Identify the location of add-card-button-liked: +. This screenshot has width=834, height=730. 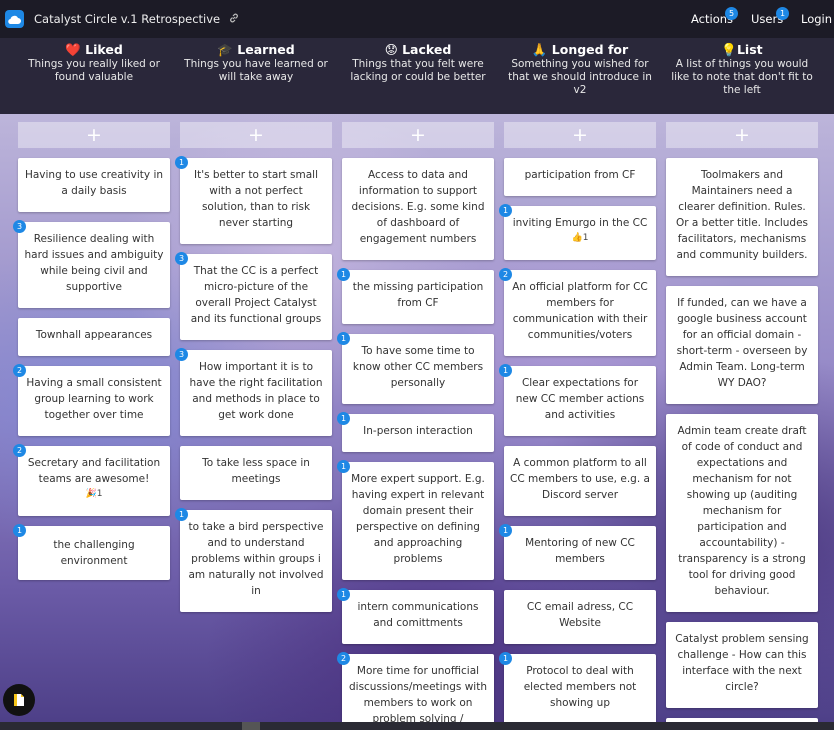
(94, 135).